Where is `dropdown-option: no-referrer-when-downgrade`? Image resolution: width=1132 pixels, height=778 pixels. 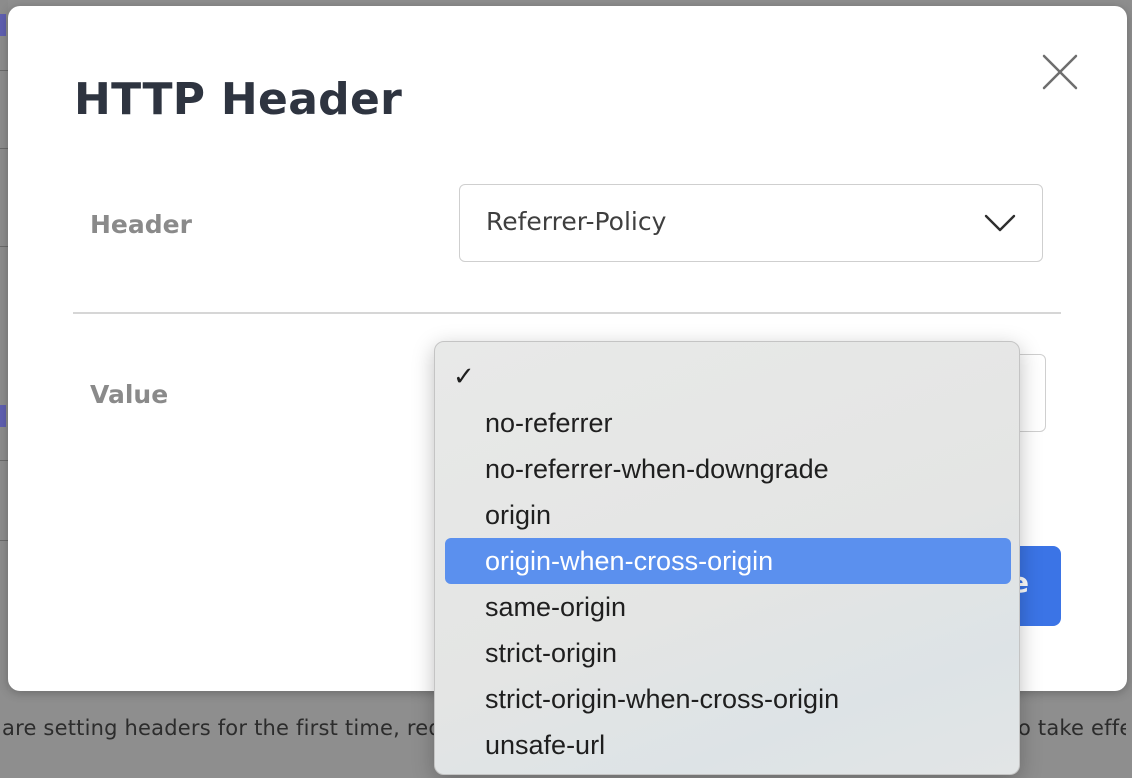 dropdown-option: no-referrer-when-downgrade is located at coordinates (728, 469).